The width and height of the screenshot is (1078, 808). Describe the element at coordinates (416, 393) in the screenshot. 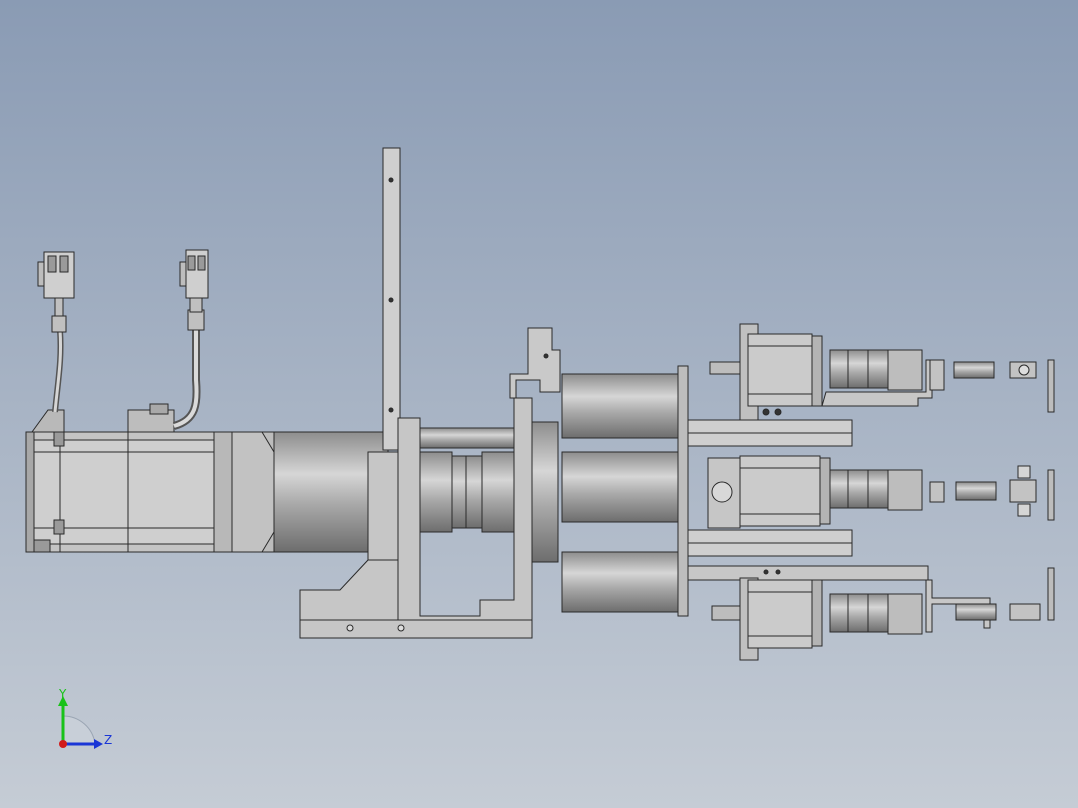

I see `mounting-bracket` at that location.